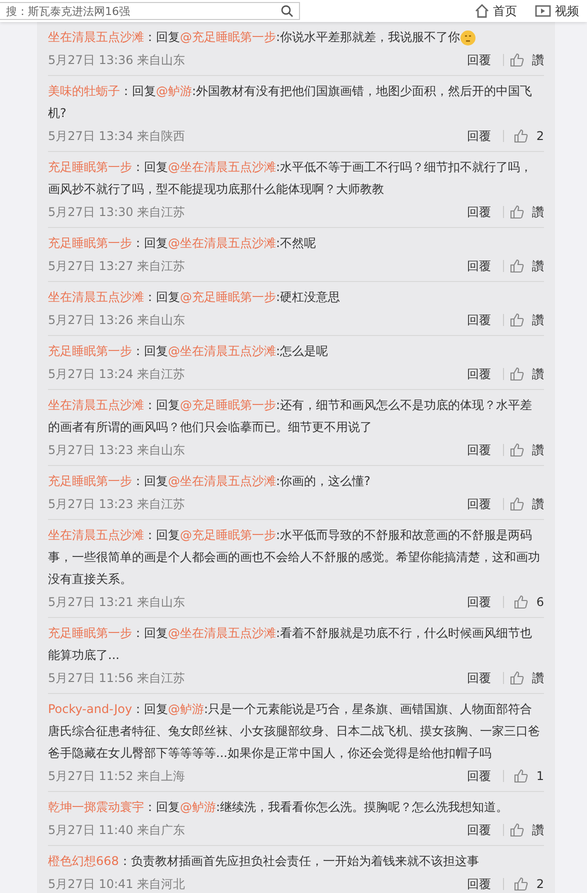 The height and width of the screenshot is (893, 587). Describe the element at coordinates (296, 37) in the screenshot. I see `comment-text: 坐在清晨五点沙滩：回复@充足睡眠第一步:你说水平差那就差，我说服不了你` at that location.